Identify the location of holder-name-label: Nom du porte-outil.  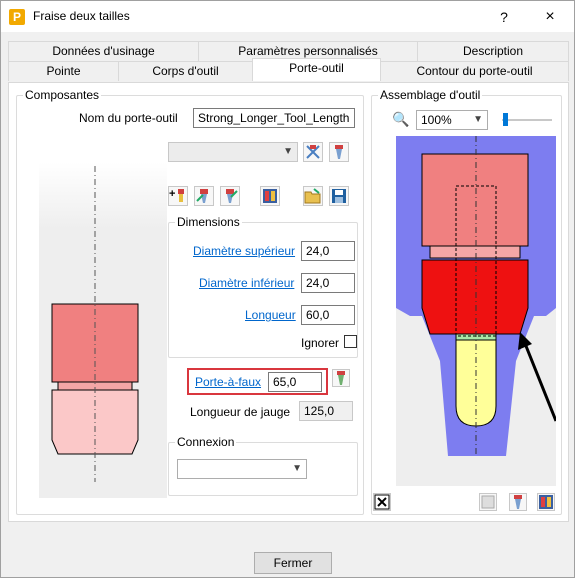
(128, 118).